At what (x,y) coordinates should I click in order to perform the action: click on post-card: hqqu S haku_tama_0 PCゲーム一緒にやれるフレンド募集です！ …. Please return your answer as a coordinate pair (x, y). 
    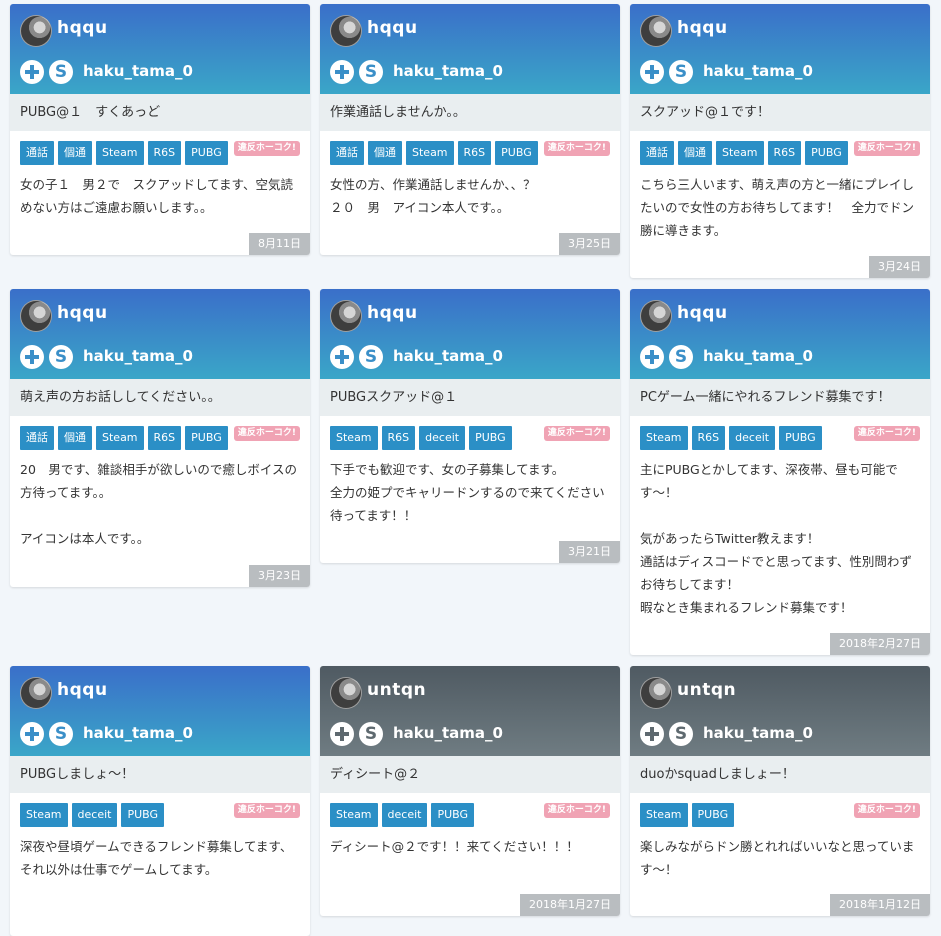
    Looking at the image, I should click on (780, 472).